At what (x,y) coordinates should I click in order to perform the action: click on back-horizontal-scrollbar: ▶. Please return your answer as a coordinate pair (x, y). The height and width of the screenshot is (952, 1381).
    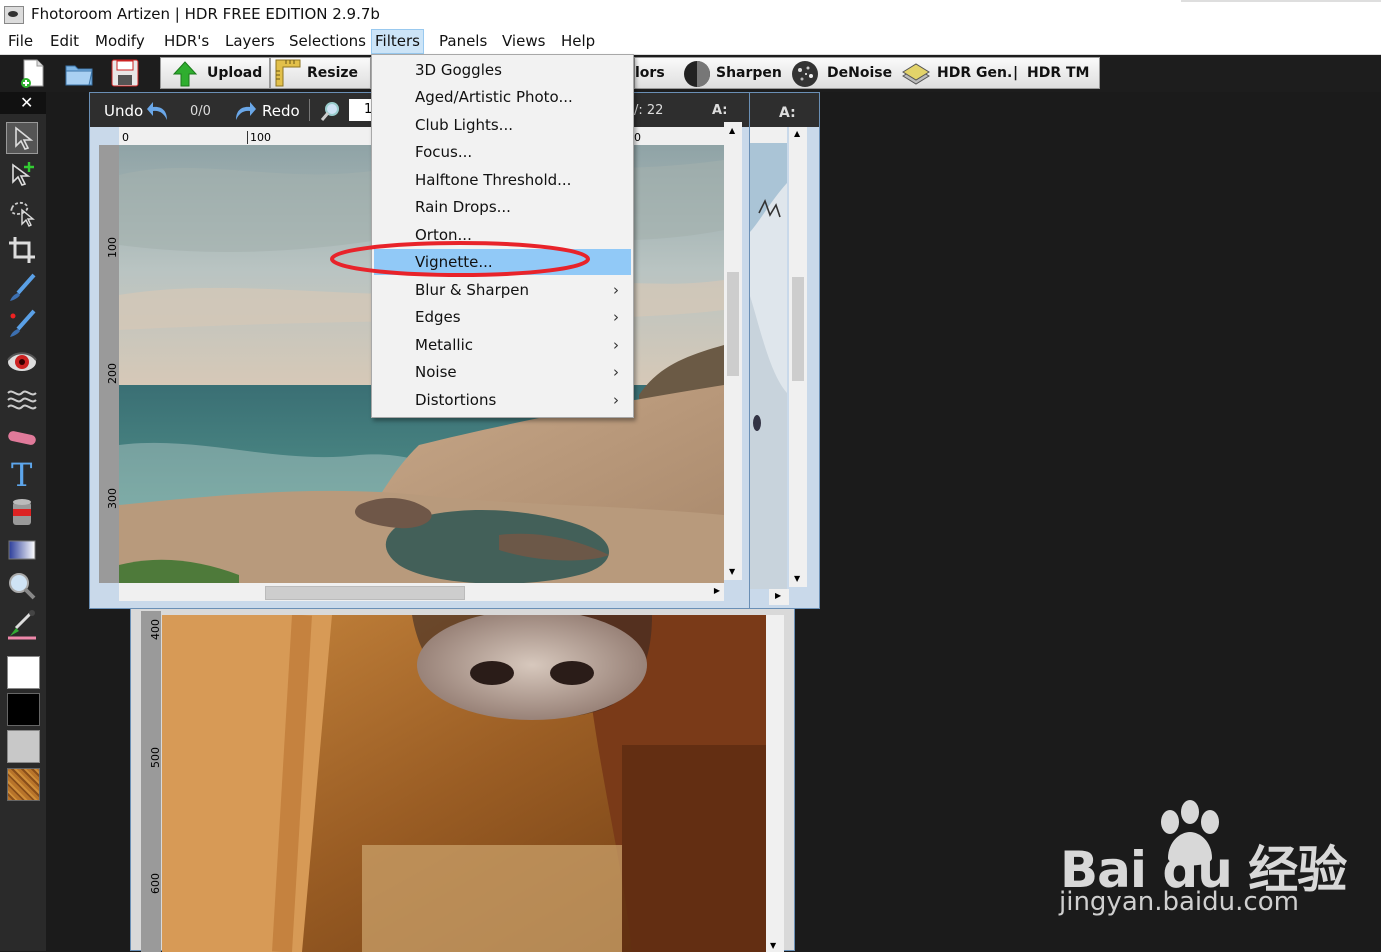
    Looking at the image, I should click on (779, 597).